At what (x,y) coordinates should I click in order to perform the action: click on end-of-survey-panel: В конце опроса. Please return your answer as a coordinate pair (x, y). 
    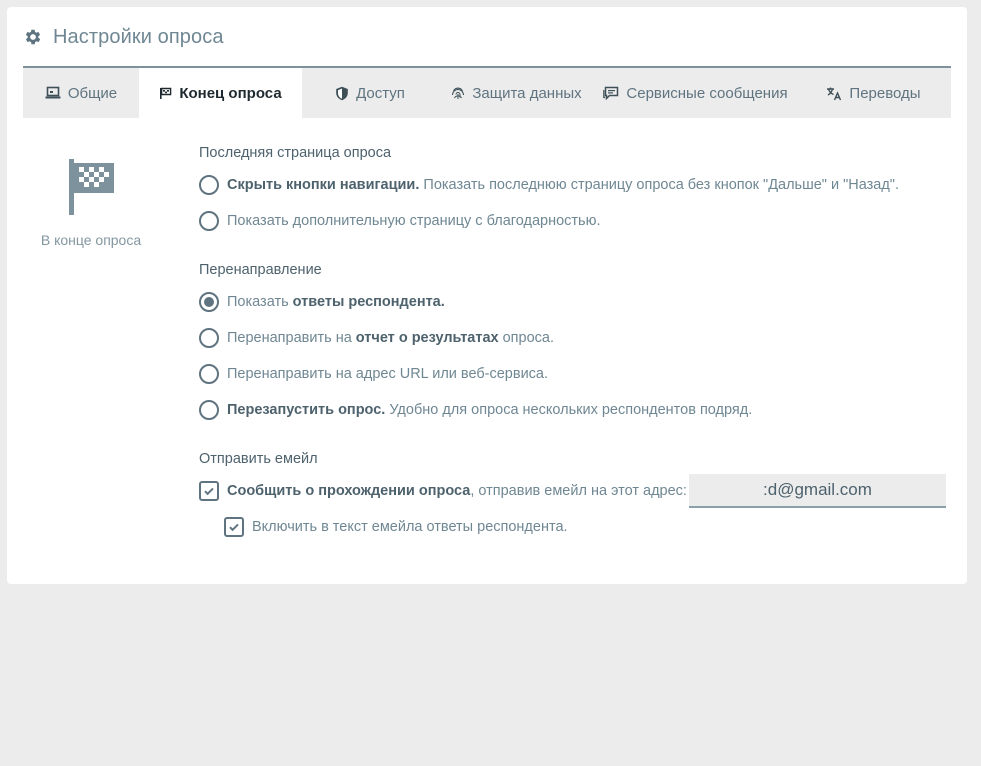
    Looking at the image, I should click on (91, 202).